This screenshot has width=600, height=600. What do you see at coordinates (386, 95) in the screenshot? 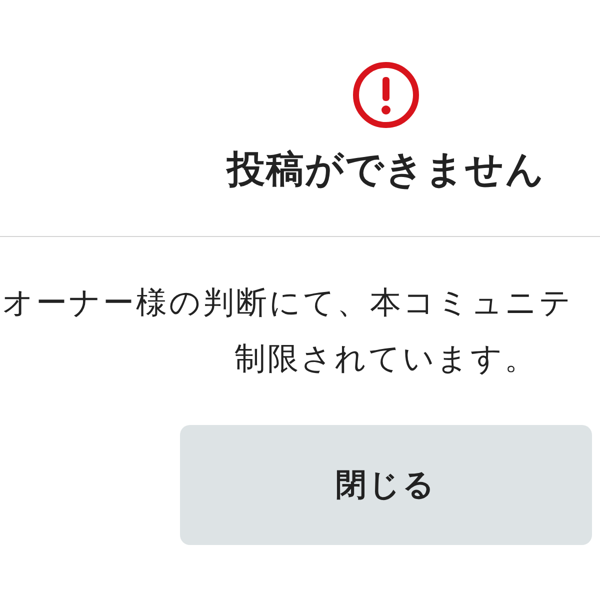
I see `warning-icon` at bounding box center [386, 95].